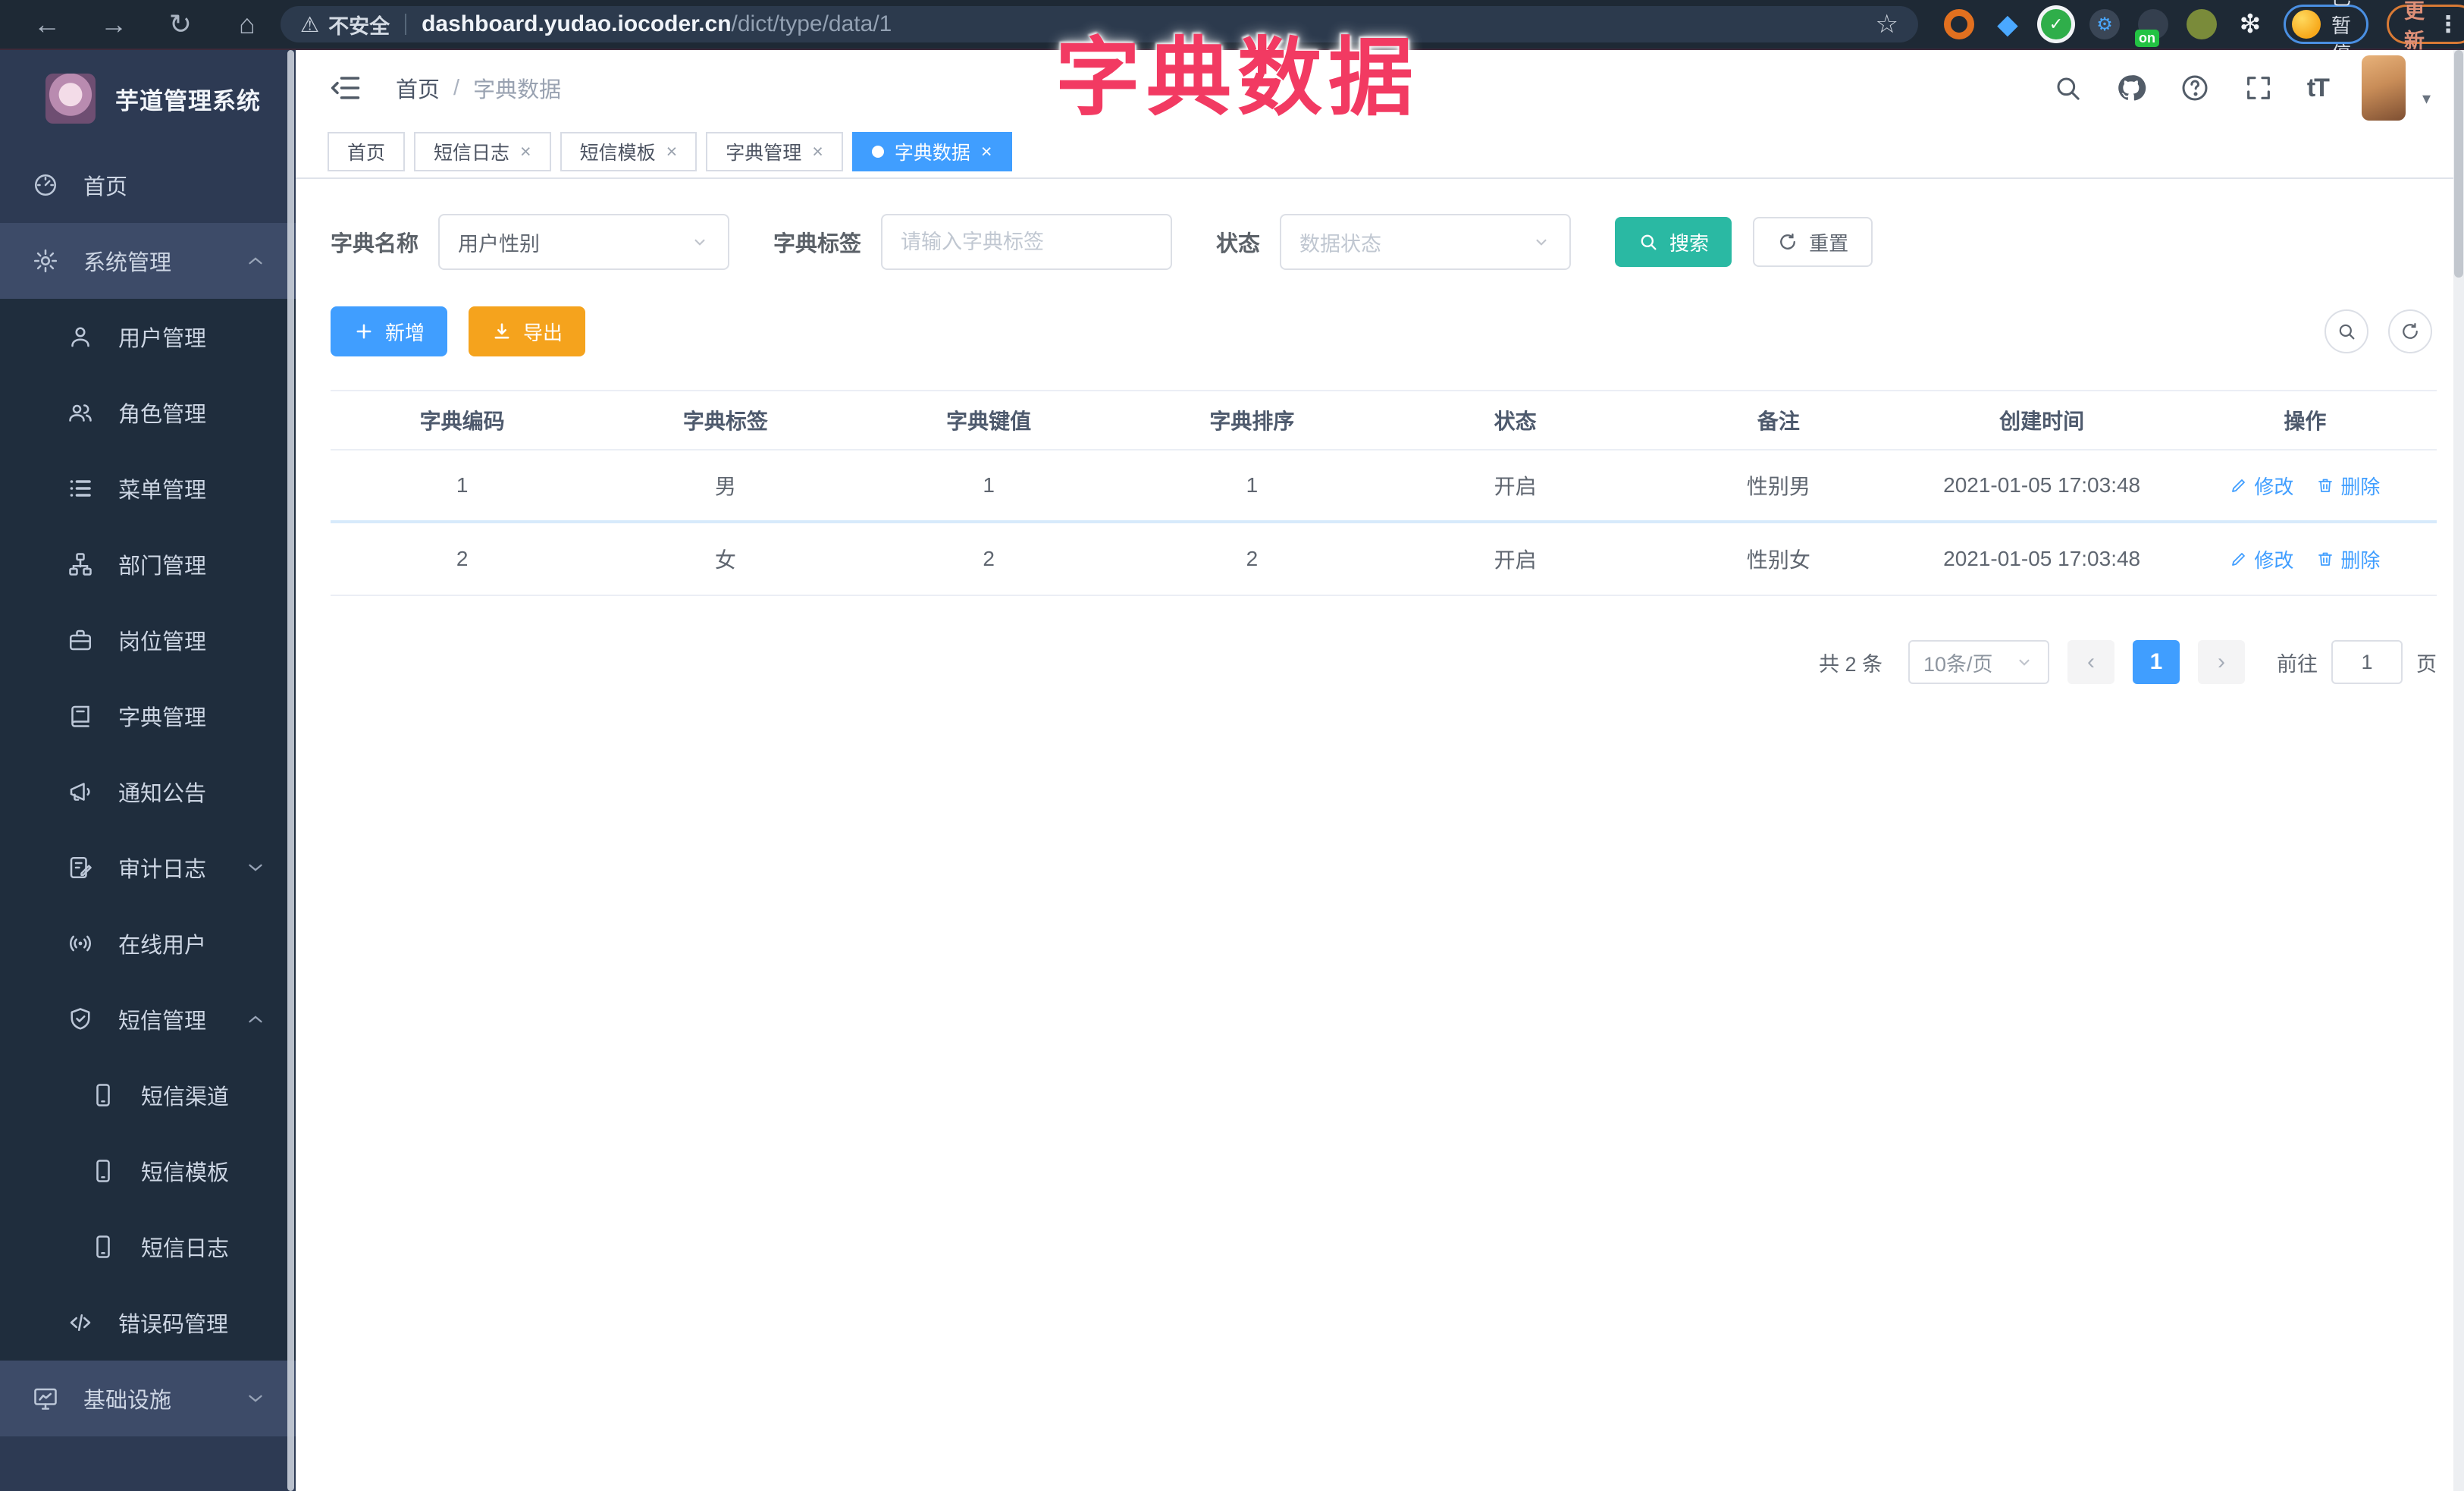  I want to click on sidebar-item-sms-log: 短信日志, so click(148, 1247).